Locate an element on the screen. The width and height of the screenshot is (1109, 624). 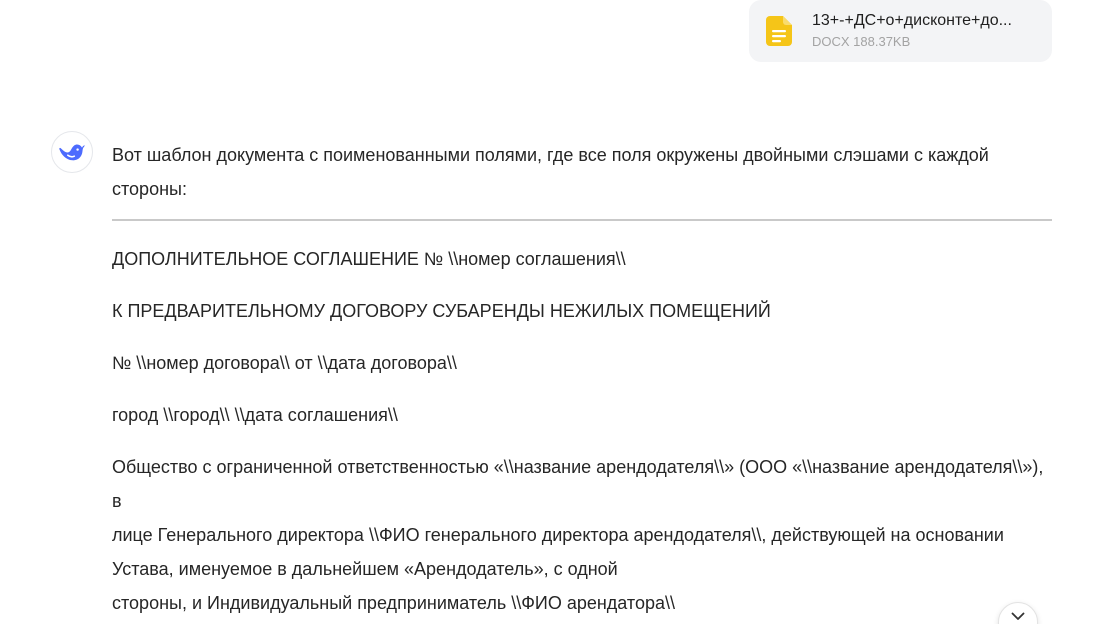
whale-logo-icon is located at coordinates (72, 152).